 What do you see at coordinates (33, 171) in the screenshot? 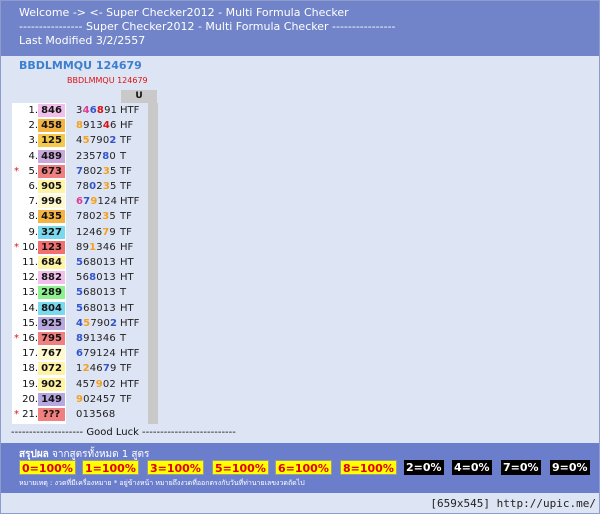
I see `row-index: 5.` at bounding box center [33, 171].